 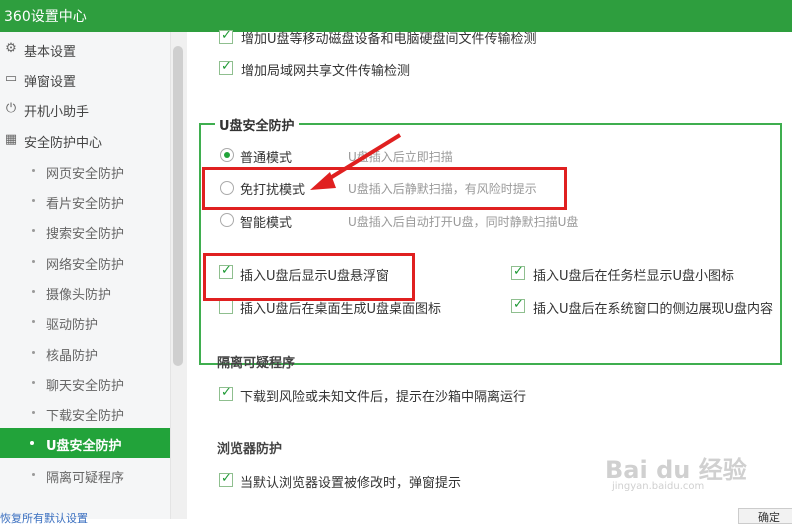 I want to click on sidebar-item-video-protection: 看片安全防护, so click(x=85, y=201).